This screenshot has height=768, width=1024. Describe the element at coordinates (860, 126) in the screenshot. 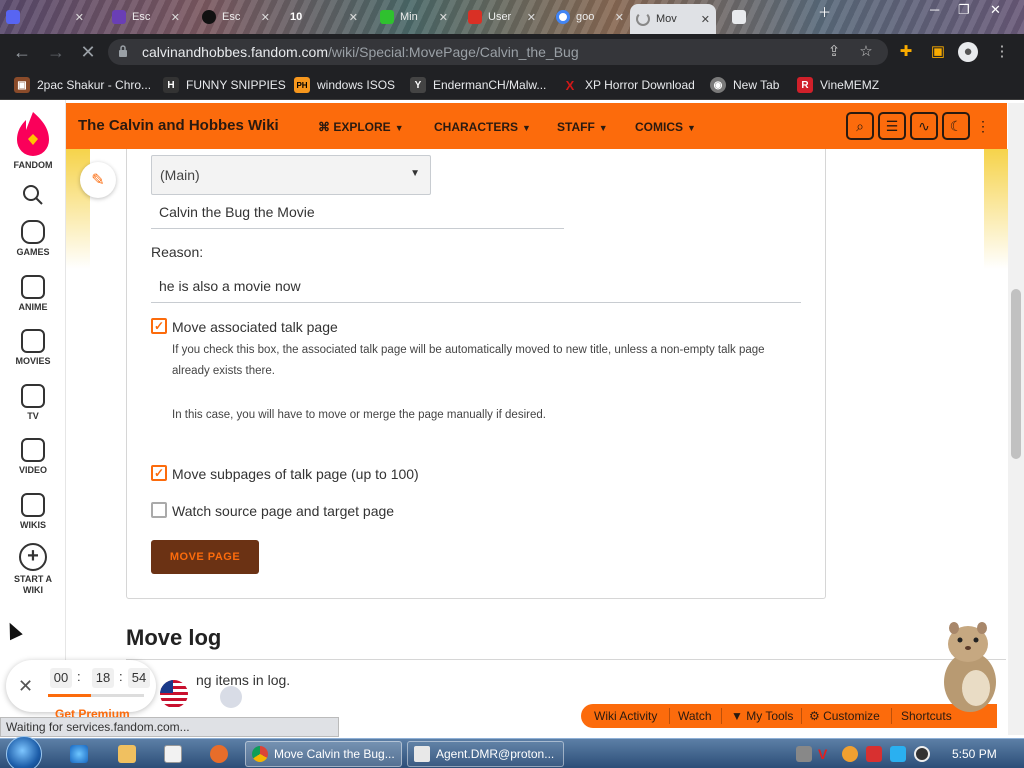

I see `wiki-search-icon: ⌕` at that location.